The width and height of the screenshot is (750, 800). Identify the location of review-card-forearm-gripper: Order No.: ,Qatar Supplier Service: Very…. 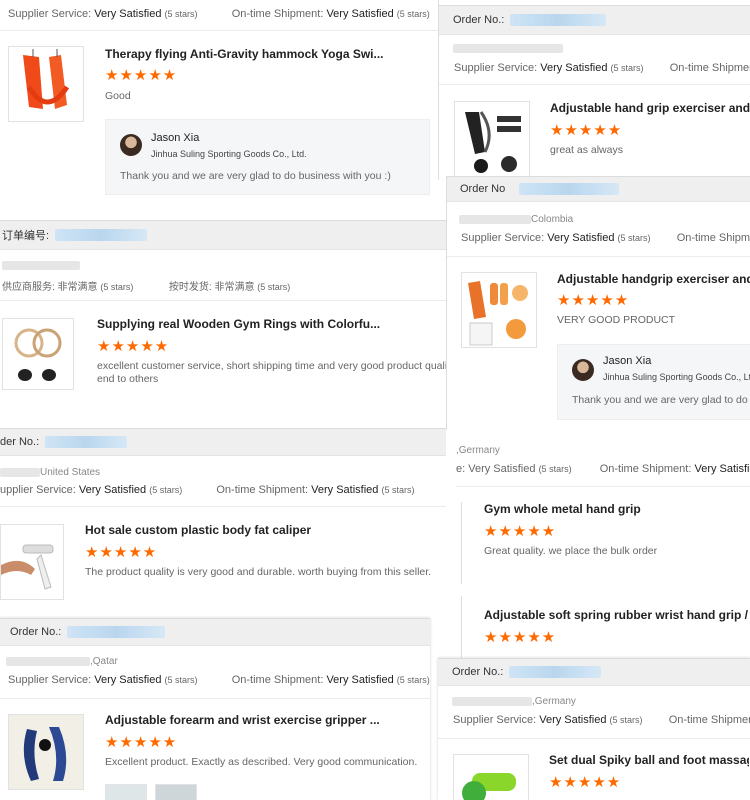
(215, 709).